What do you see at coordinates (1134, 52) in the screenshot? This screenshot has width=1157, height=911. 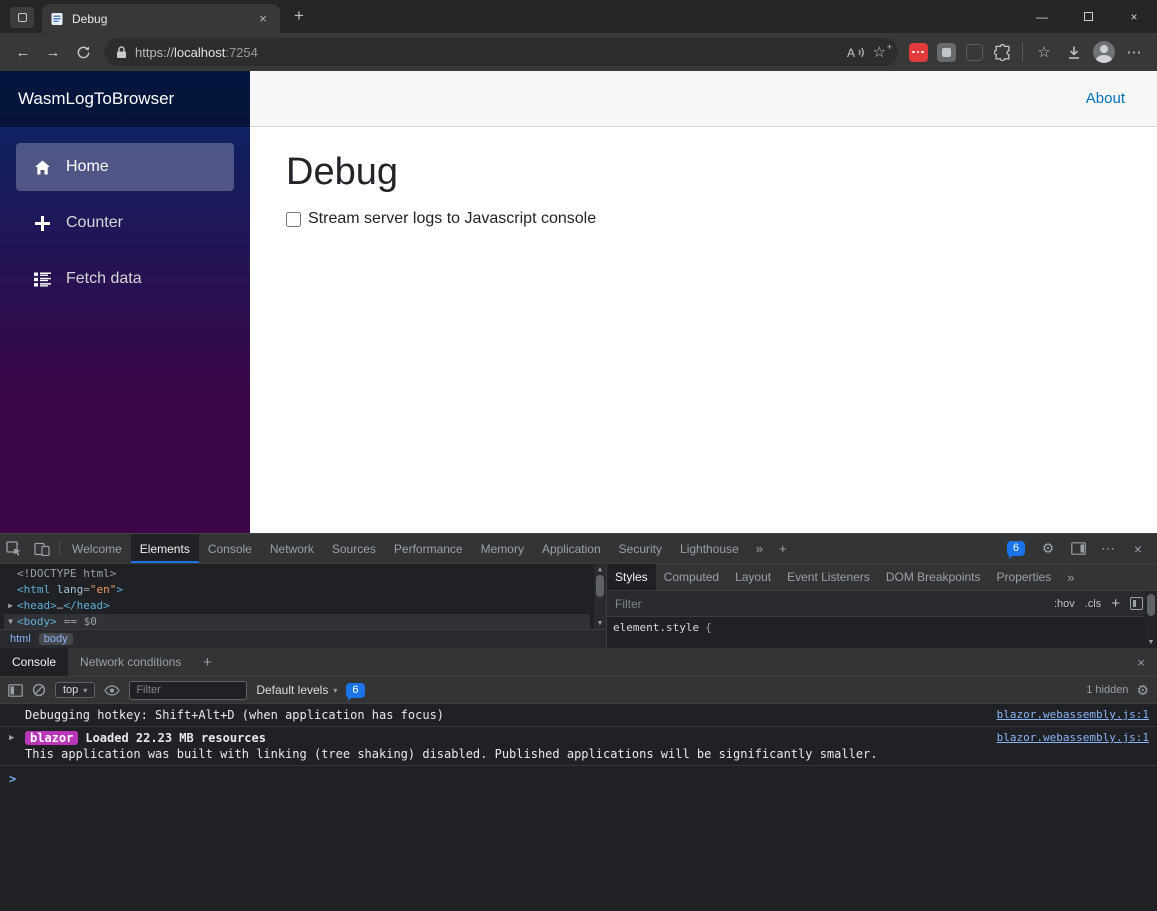 I see `browser-menu-icon: ⋯` at bounding box center [1134, 52].